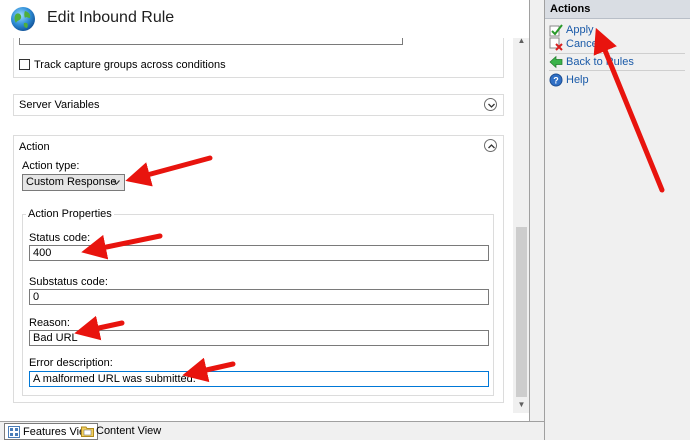  I want to click on scrollbar-thumb, so click(521, 312).